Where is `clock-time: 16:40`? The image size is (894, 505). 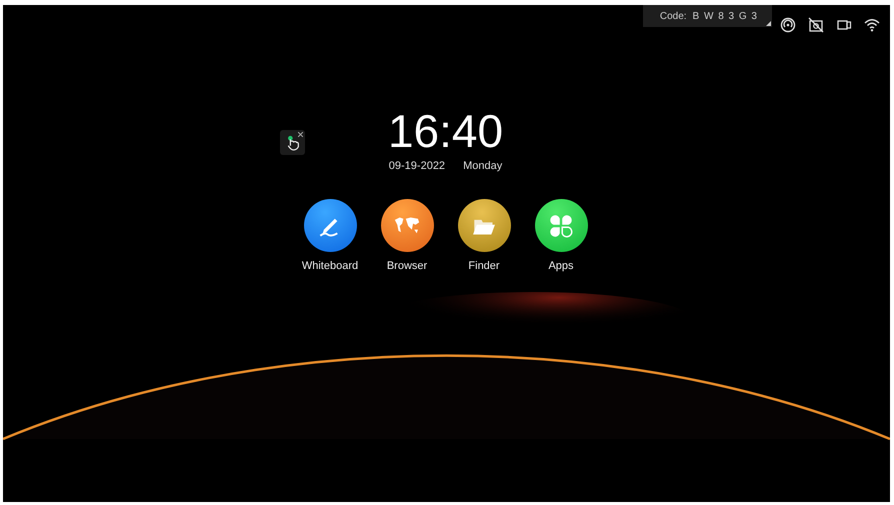 clock-time: 16:40 is located at coordinates (446, 131).